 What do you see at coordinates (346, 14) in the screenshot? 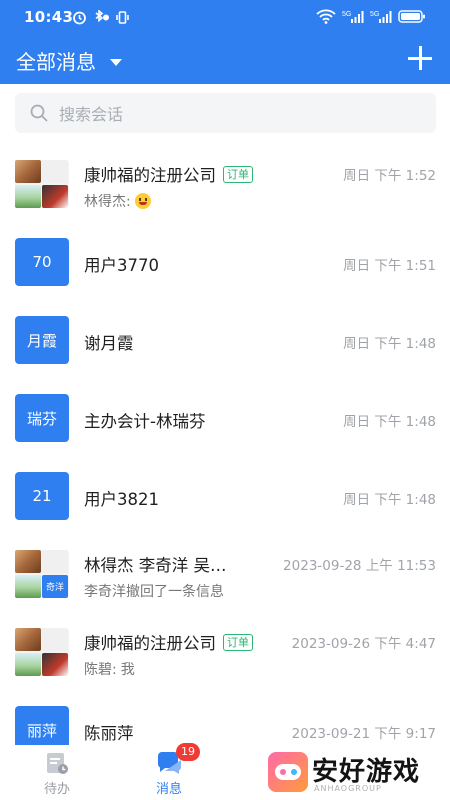
I see `signal-5g-label: 5G` at bounding box center [346, 14].